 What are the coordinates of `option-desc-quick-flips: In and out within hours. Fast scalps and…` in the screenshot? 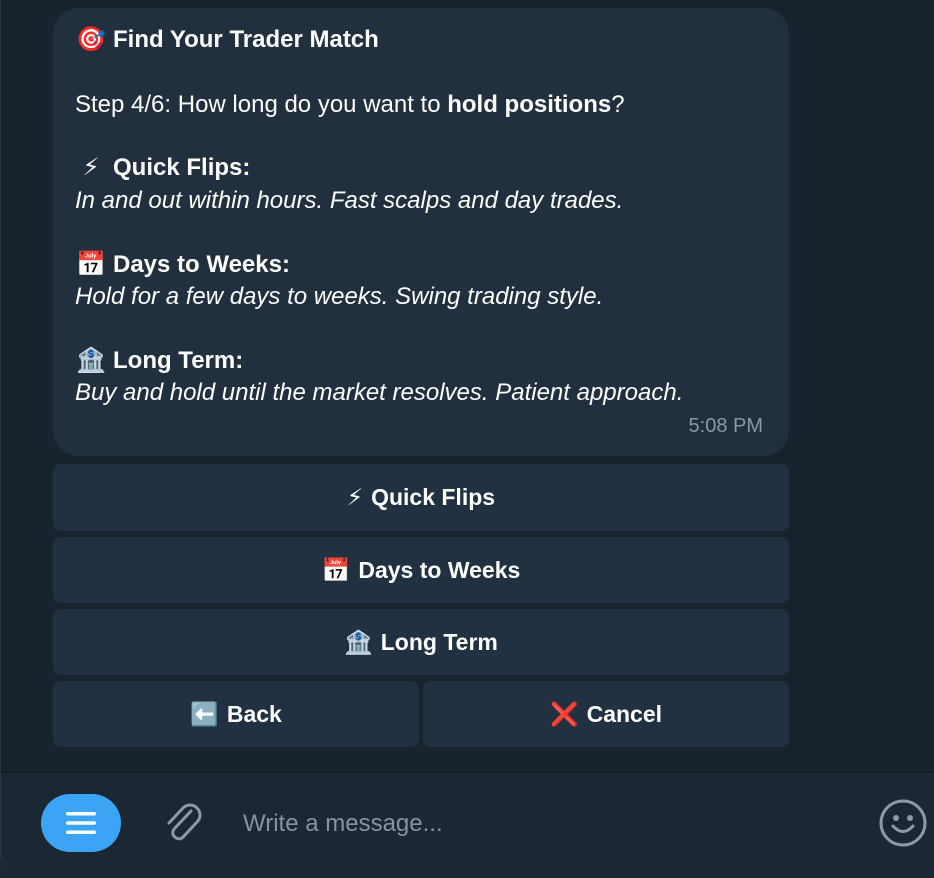 It's located at (349, 200).